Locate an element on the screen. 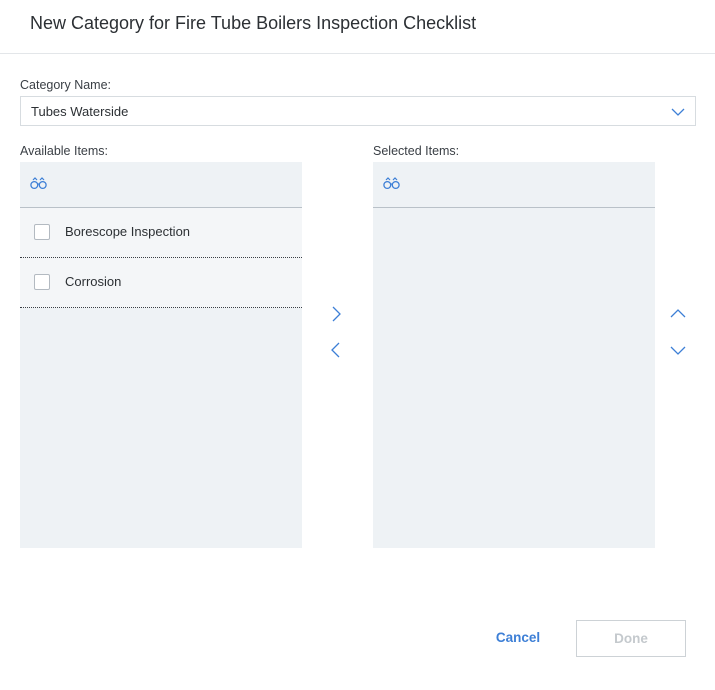  category-name-select: Tubes Waterside is located at coordinates (358, 111).